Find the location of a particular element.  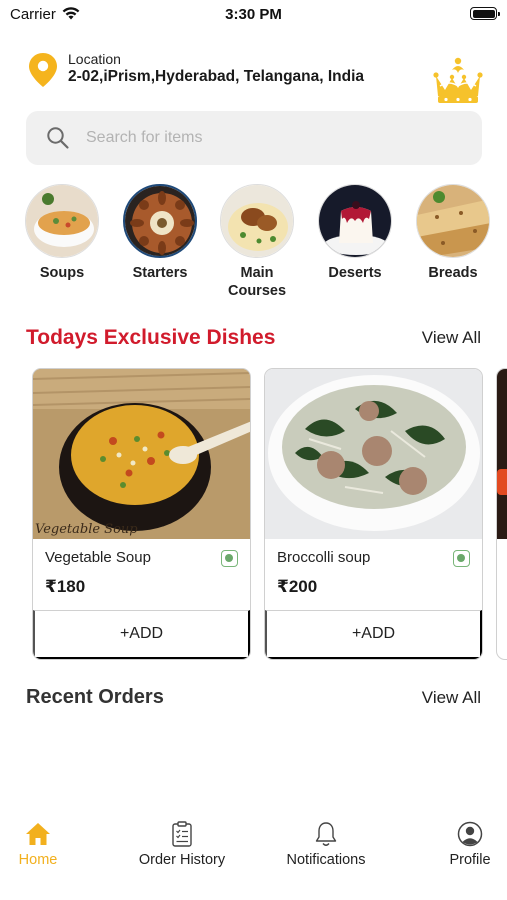

category-starters: Starters is located at coordinates (160, 233).